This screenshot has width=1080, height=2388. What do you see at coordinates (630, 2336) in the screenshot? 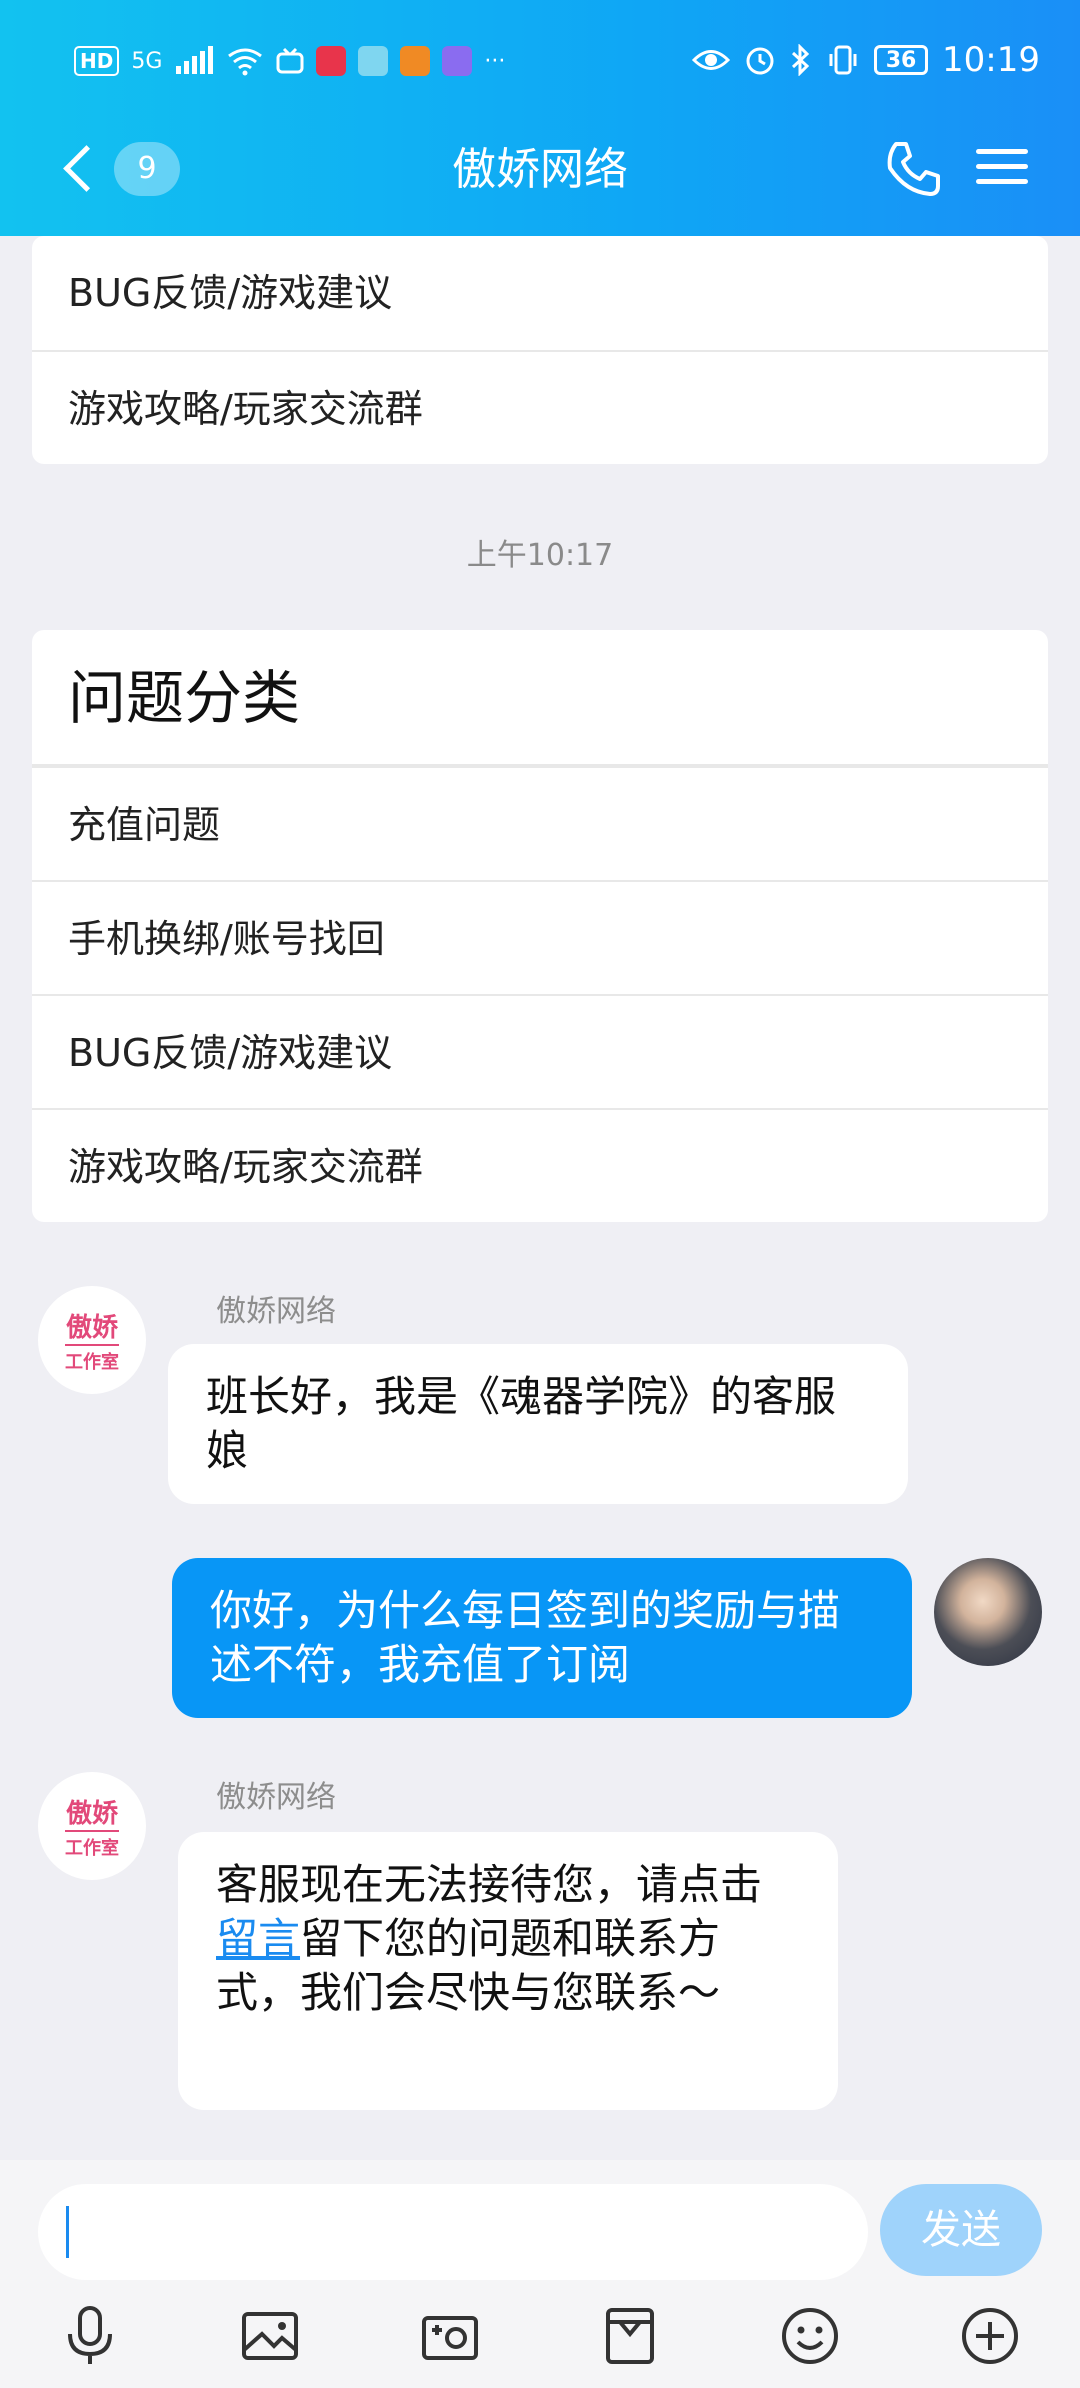
I see `file-icon` at bounding box center [630, 2336].